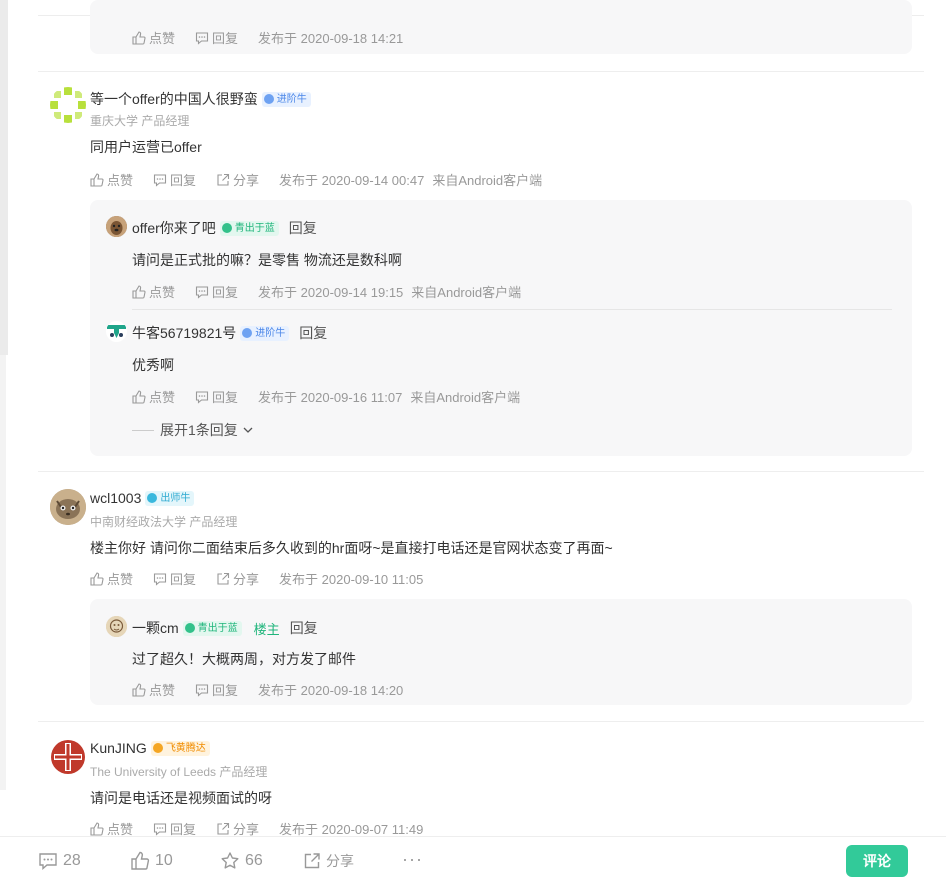 The height and width of the screenshot is (884, 946). I want to click on author-name: offer你来了吧, so click(174, 228).